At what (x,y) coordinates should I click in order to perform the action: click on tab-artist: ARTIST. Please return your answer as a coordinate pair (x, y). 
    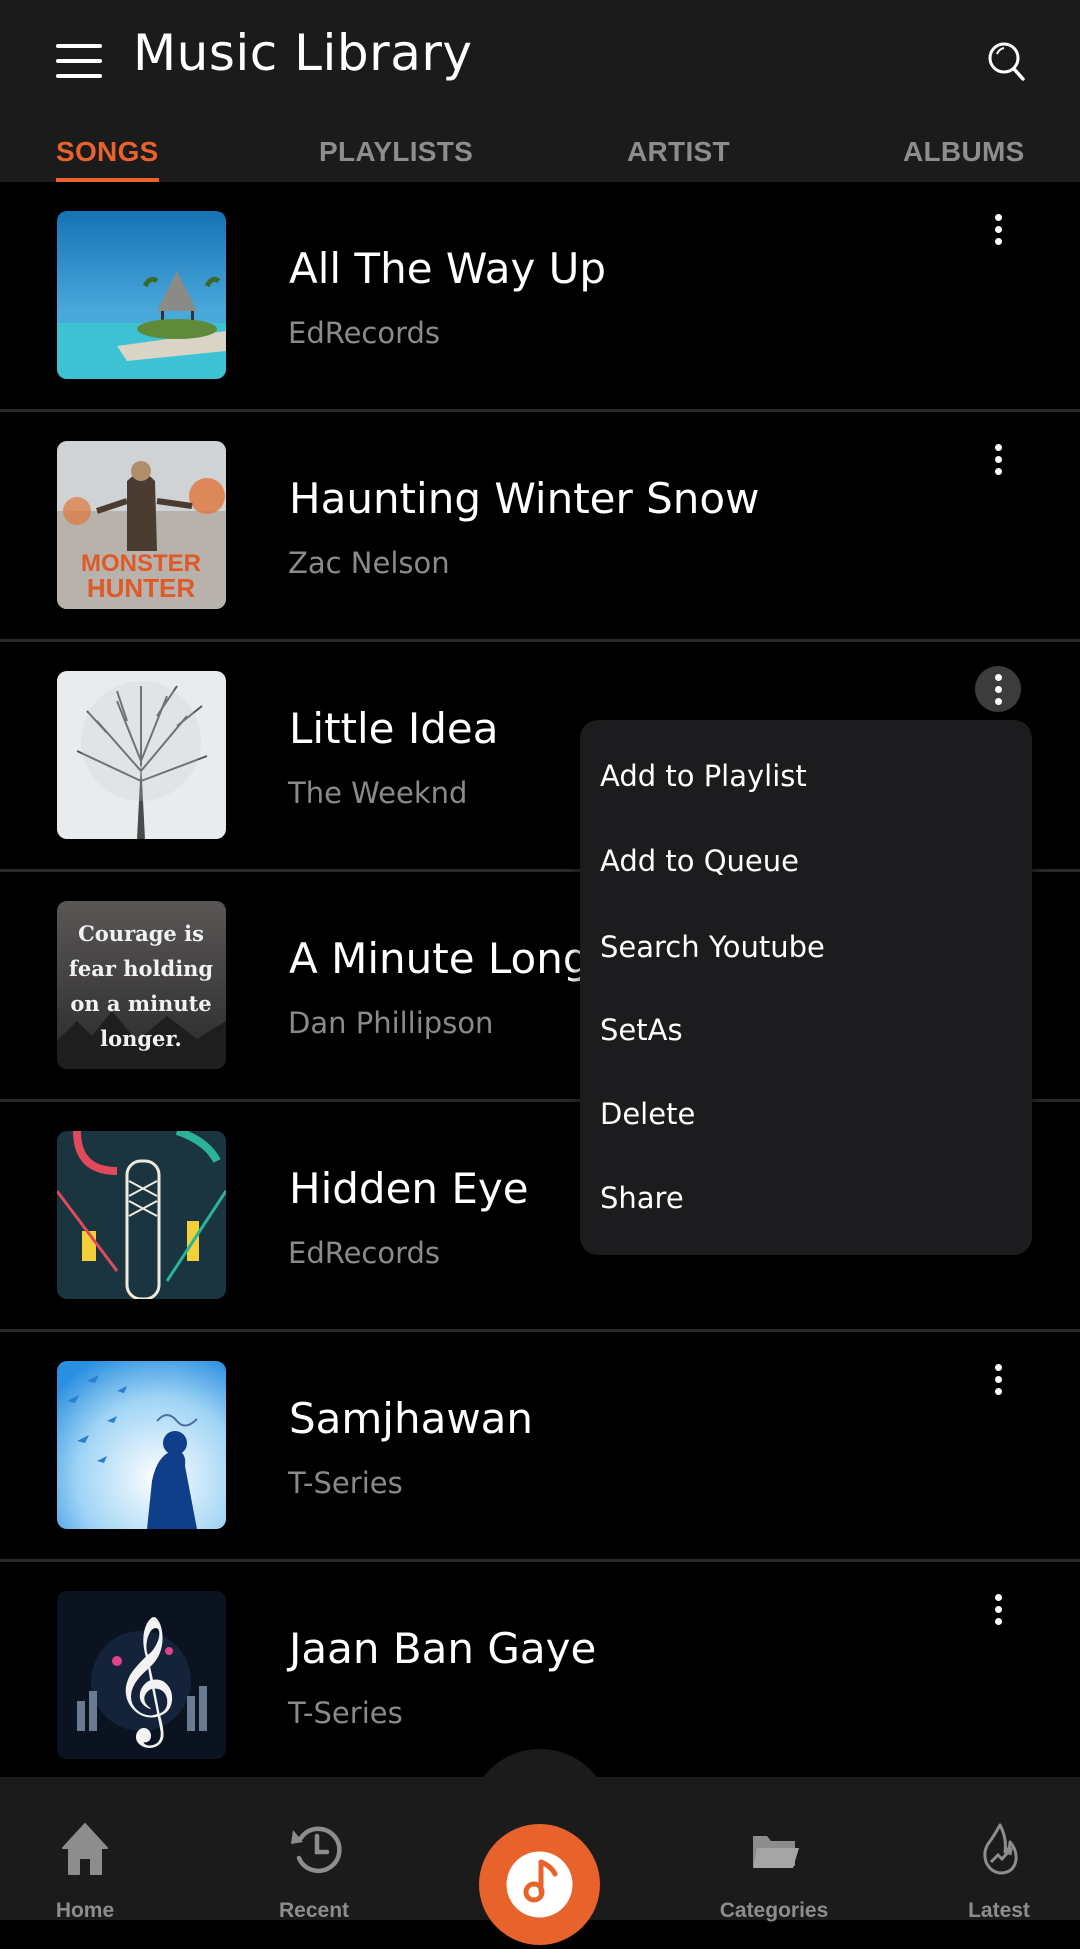
    Looking at the image, I should click on (678, 152).